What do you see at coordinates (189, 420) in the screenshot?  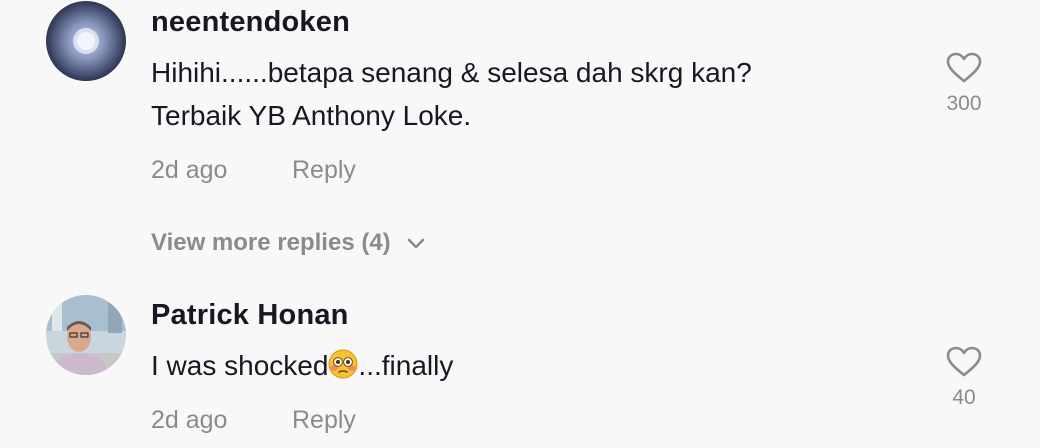 I see `comment-time: 2d ago` at bounding box center [189, 420].